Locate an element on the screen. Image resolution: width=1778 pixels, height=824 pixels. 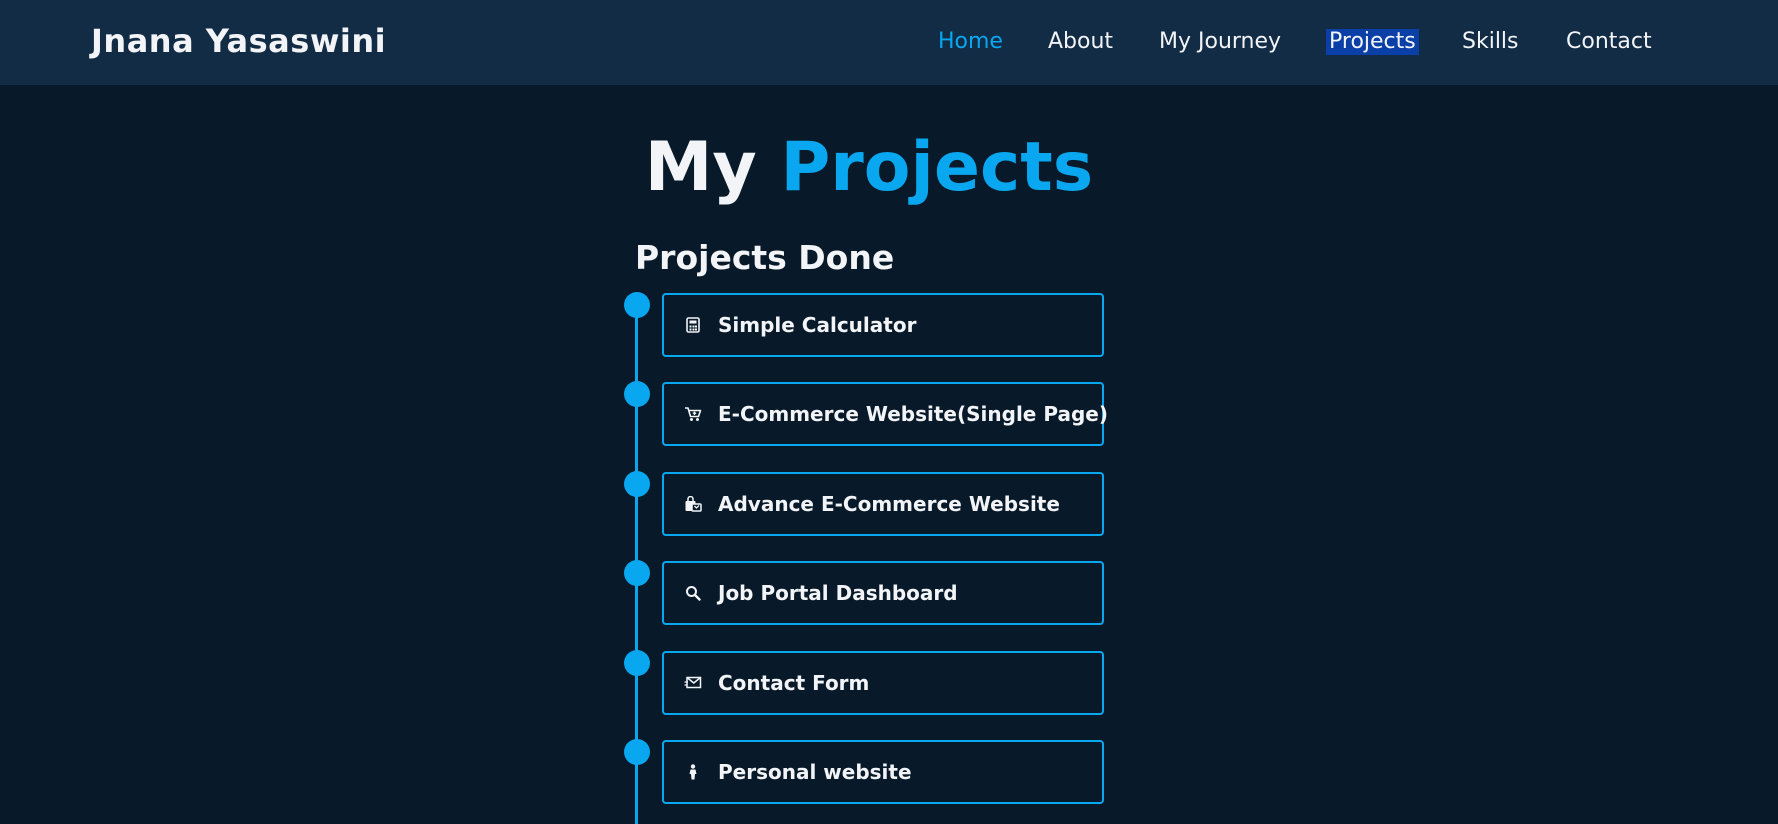
nav-projects-link: Projects is located at coordinates (1372, 42).